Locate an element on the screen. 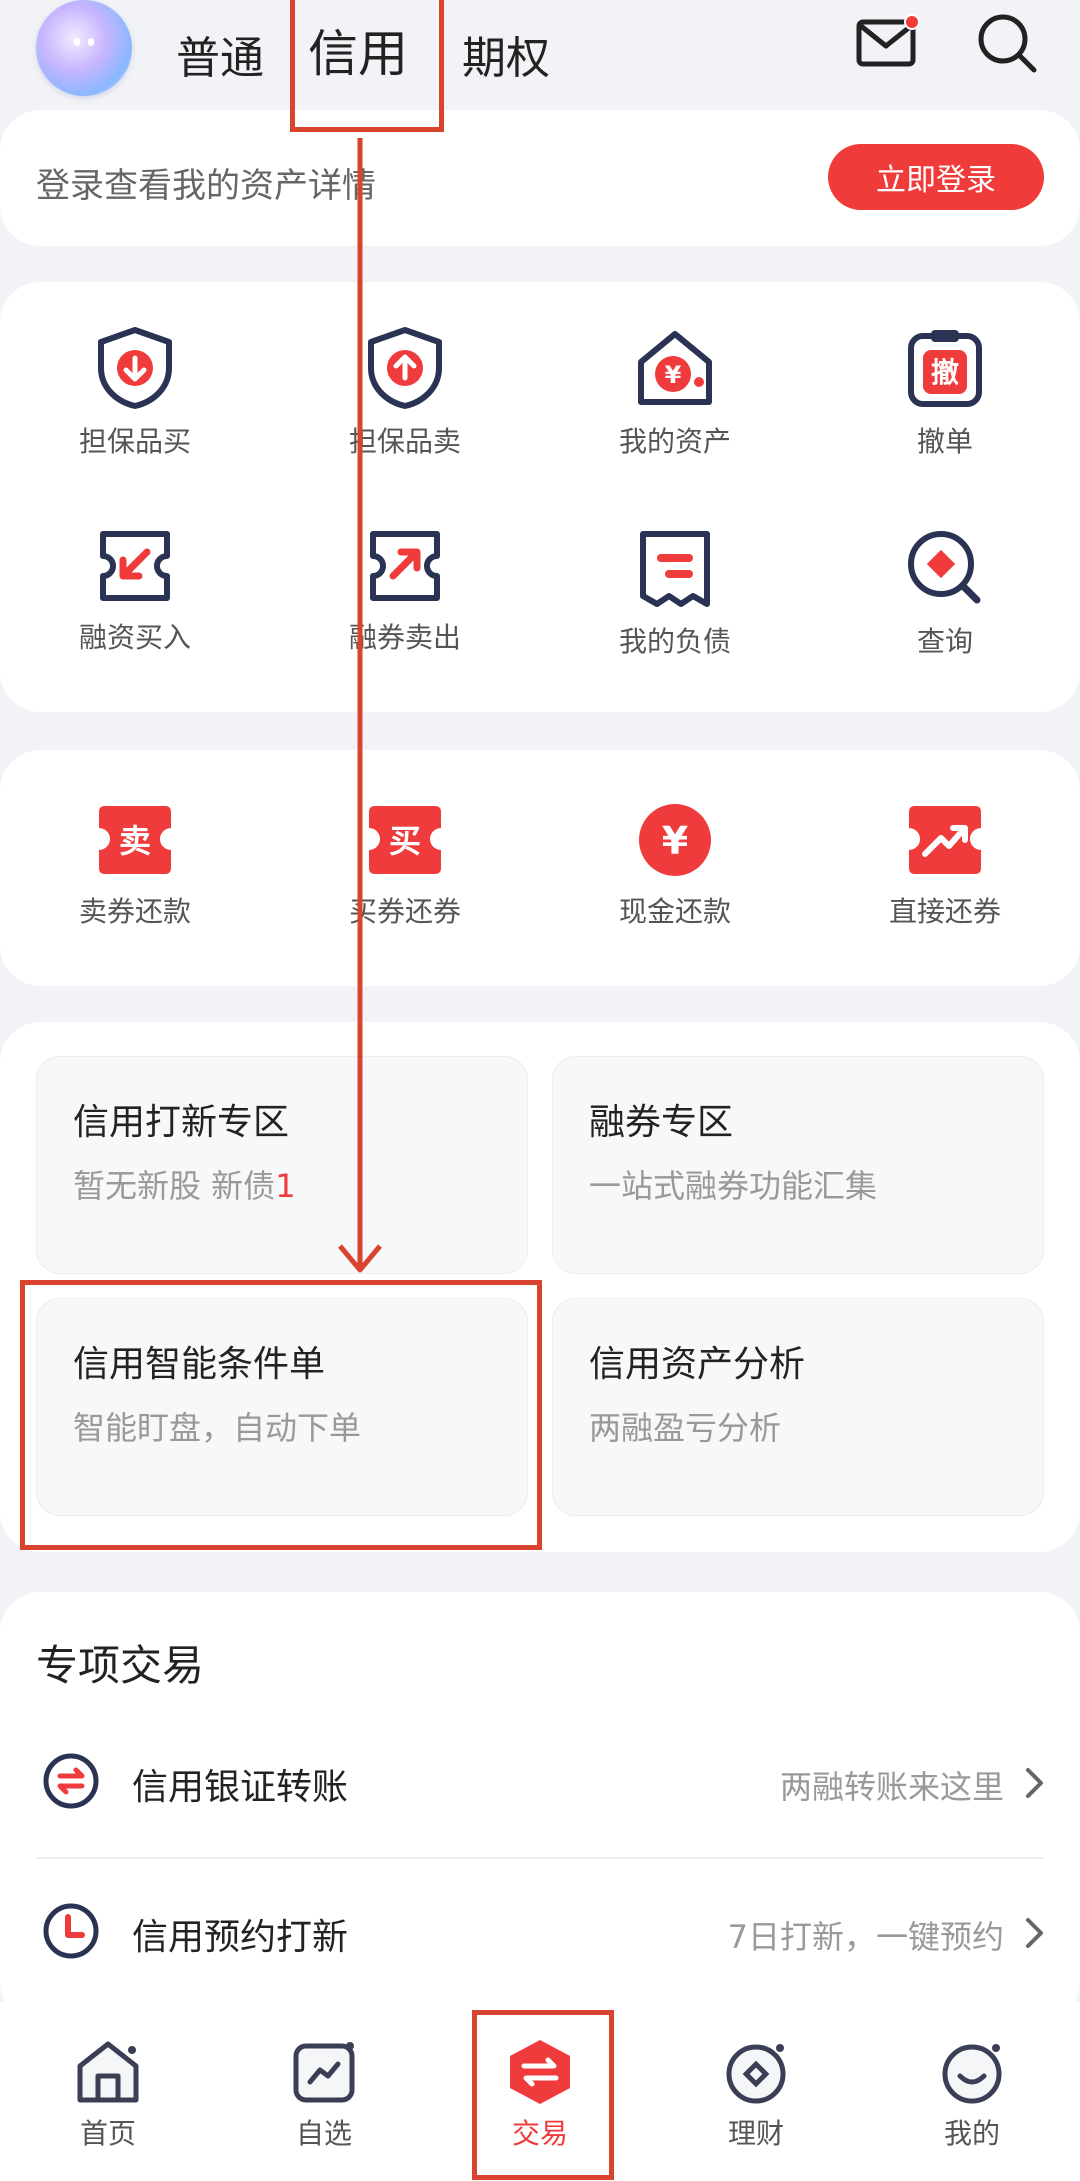 The height and width of the screenshot is (2181, 1080). sell-repay-icon: 卖 is located at coordinates (135, 840).